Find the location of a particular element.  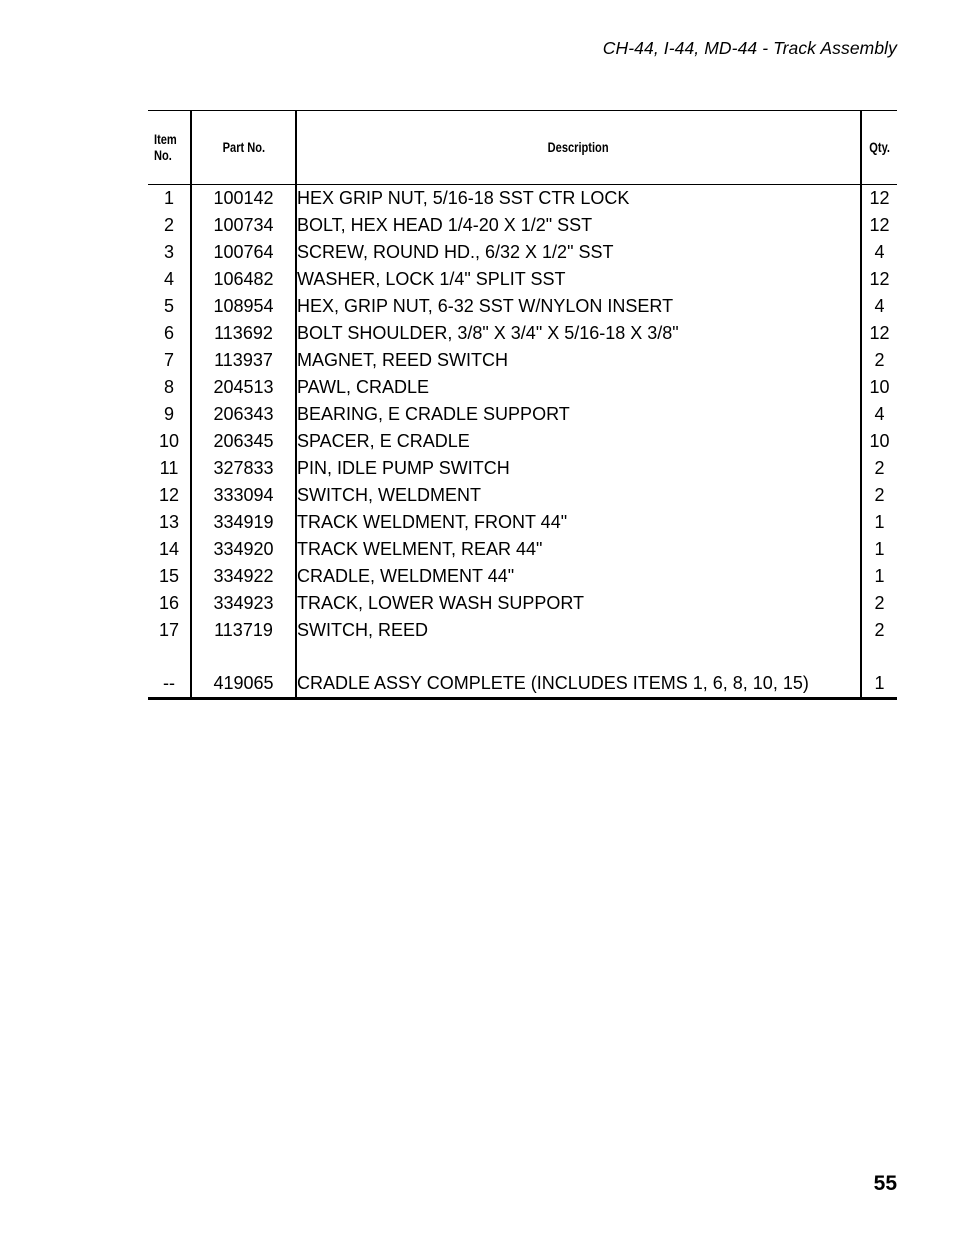

cell-item-no: 16 is located at coordinates (169, 603).